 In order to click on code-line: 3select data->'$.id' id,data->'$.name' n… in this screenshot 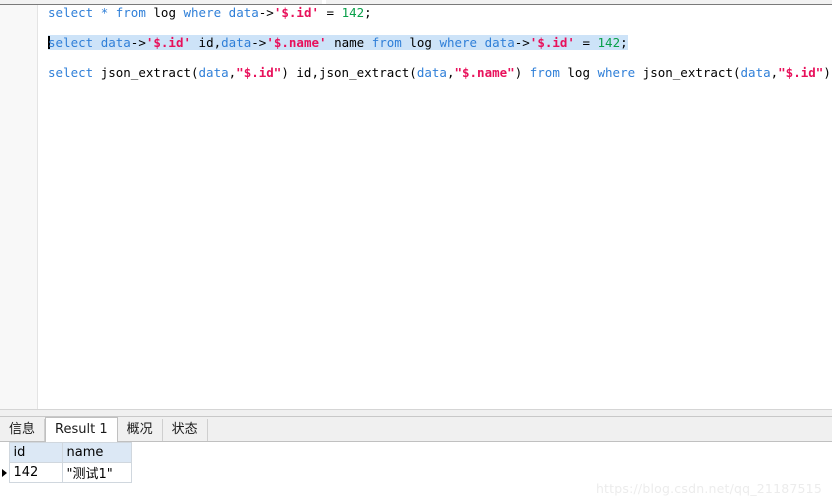, I will do `click(435, 42)`.